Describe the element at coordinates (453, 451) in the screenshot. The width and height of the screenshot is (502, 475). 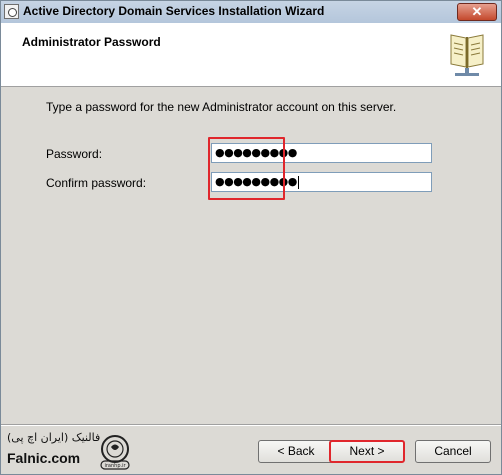
I see `cancel-button: Cancel` at that location.